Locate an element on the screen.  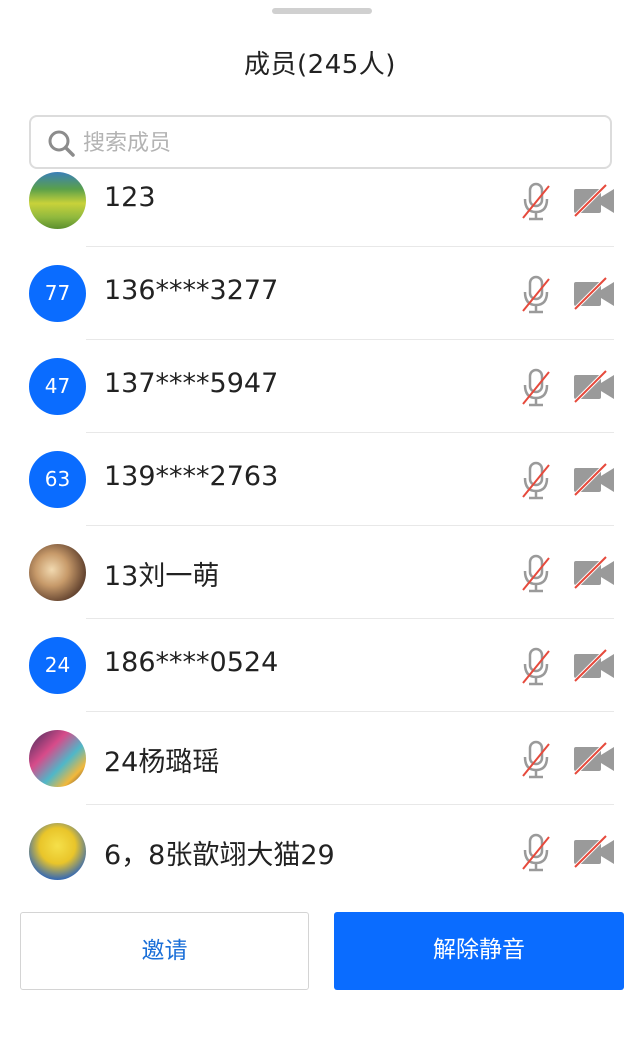
avatar: 63 is located at coordinates (57, 479).